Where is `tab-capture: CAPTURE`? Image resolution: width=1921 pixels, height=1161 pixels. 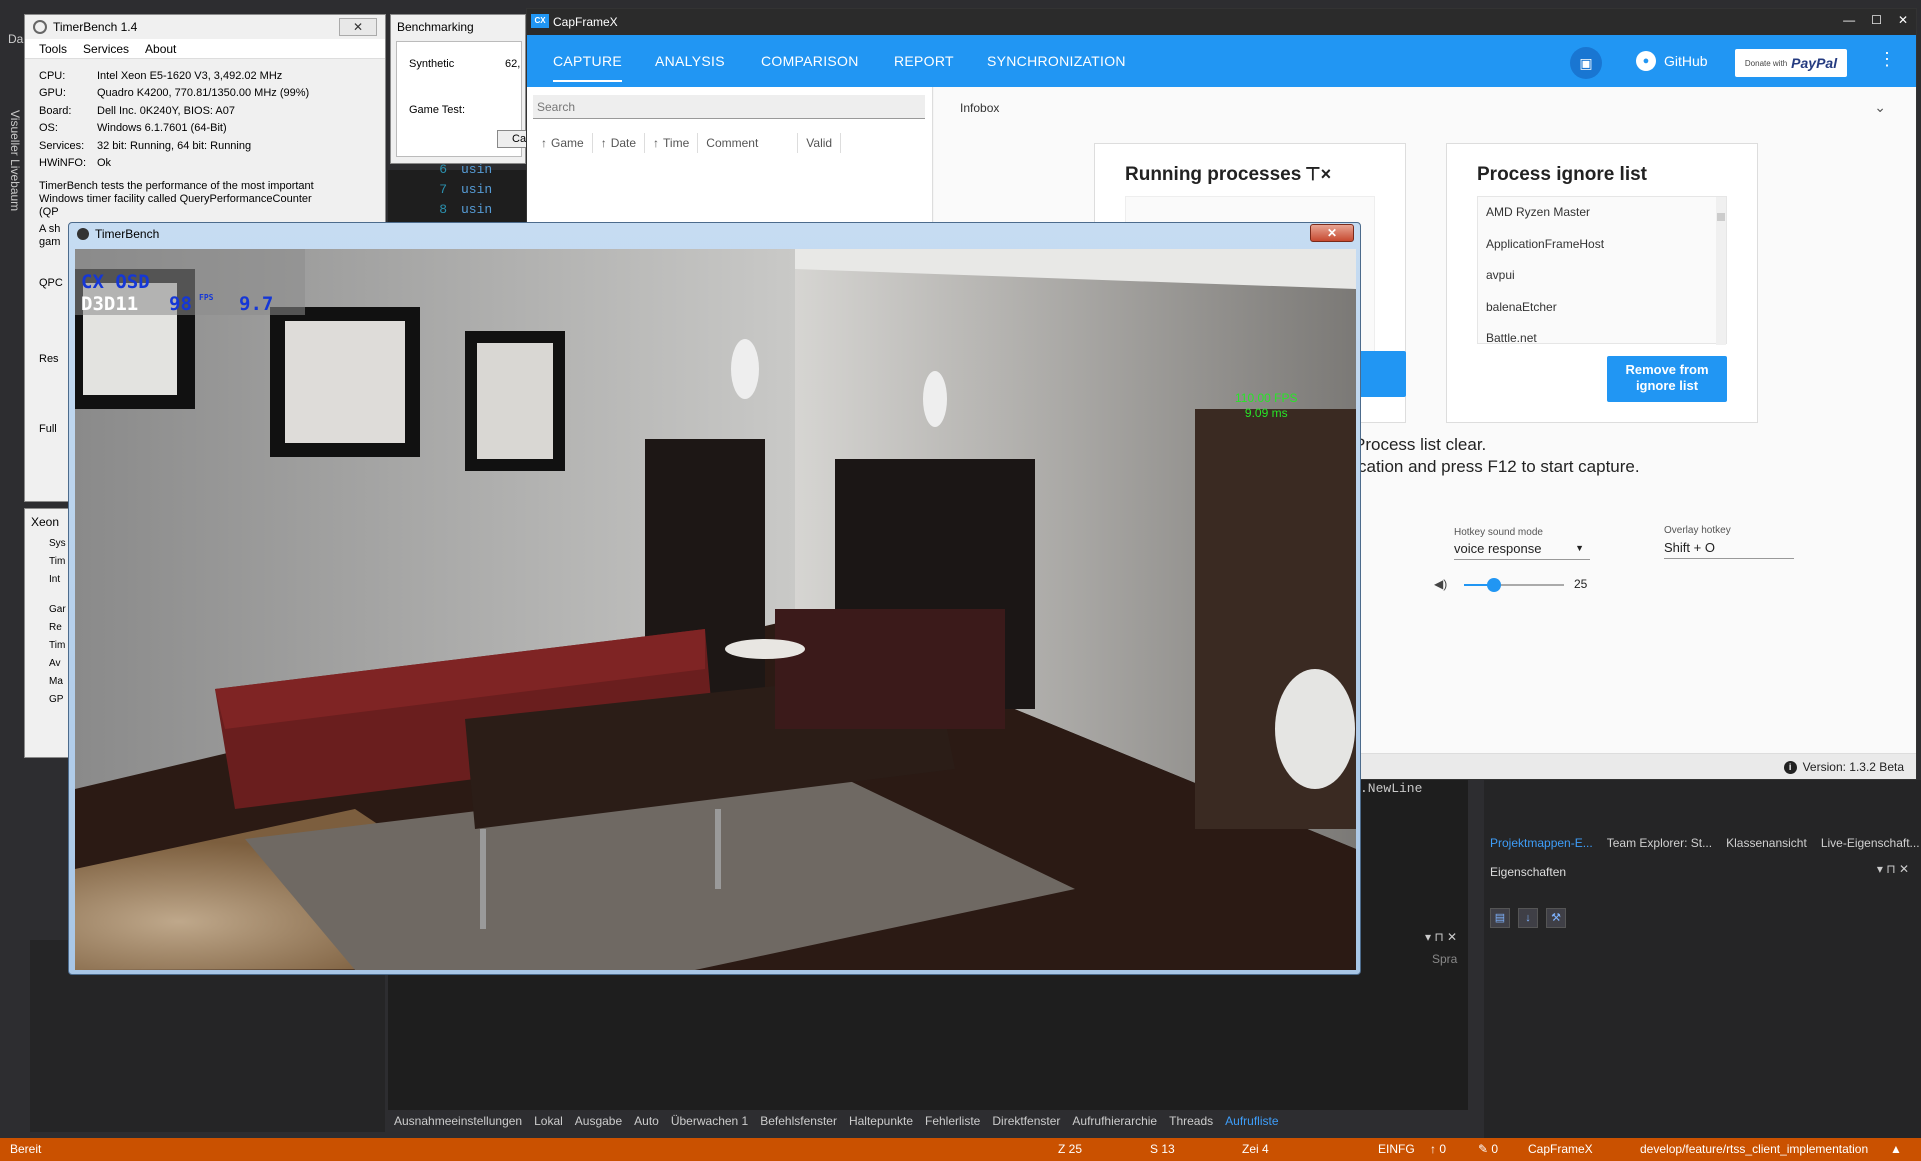
tab-capture: CAPTURE is located at coordinates (587, 67).